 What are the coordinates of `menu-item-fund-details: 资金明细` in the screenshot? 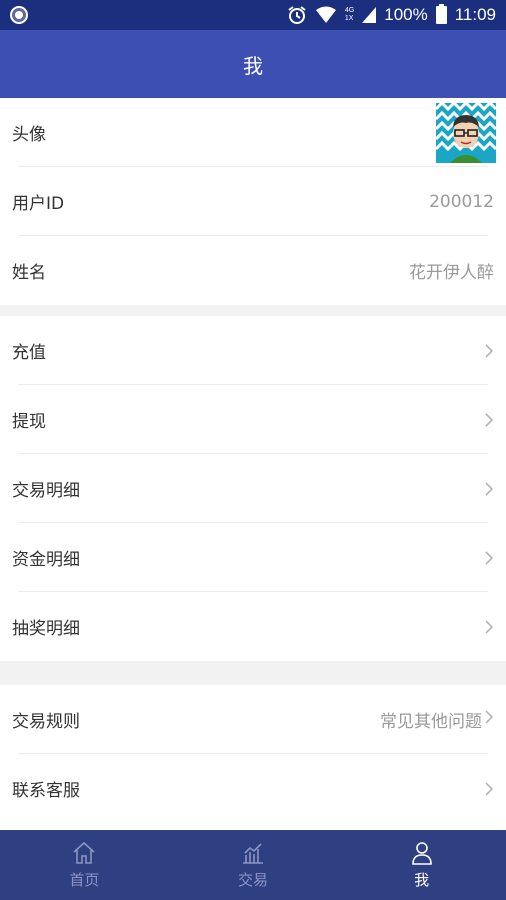 It's located at (253, 557).